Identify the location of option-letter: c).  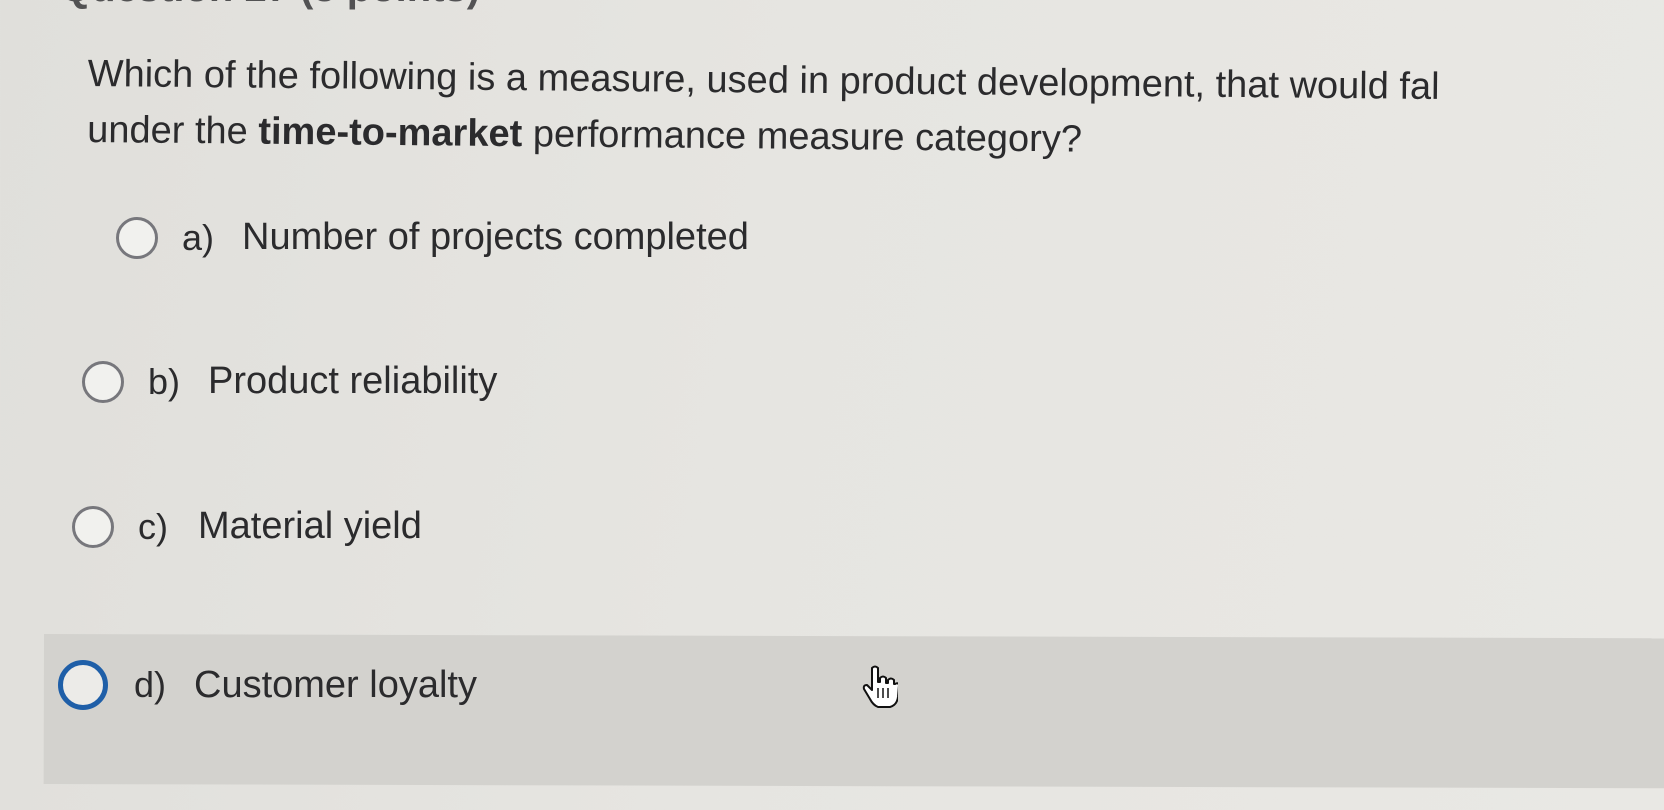
(153, 526).